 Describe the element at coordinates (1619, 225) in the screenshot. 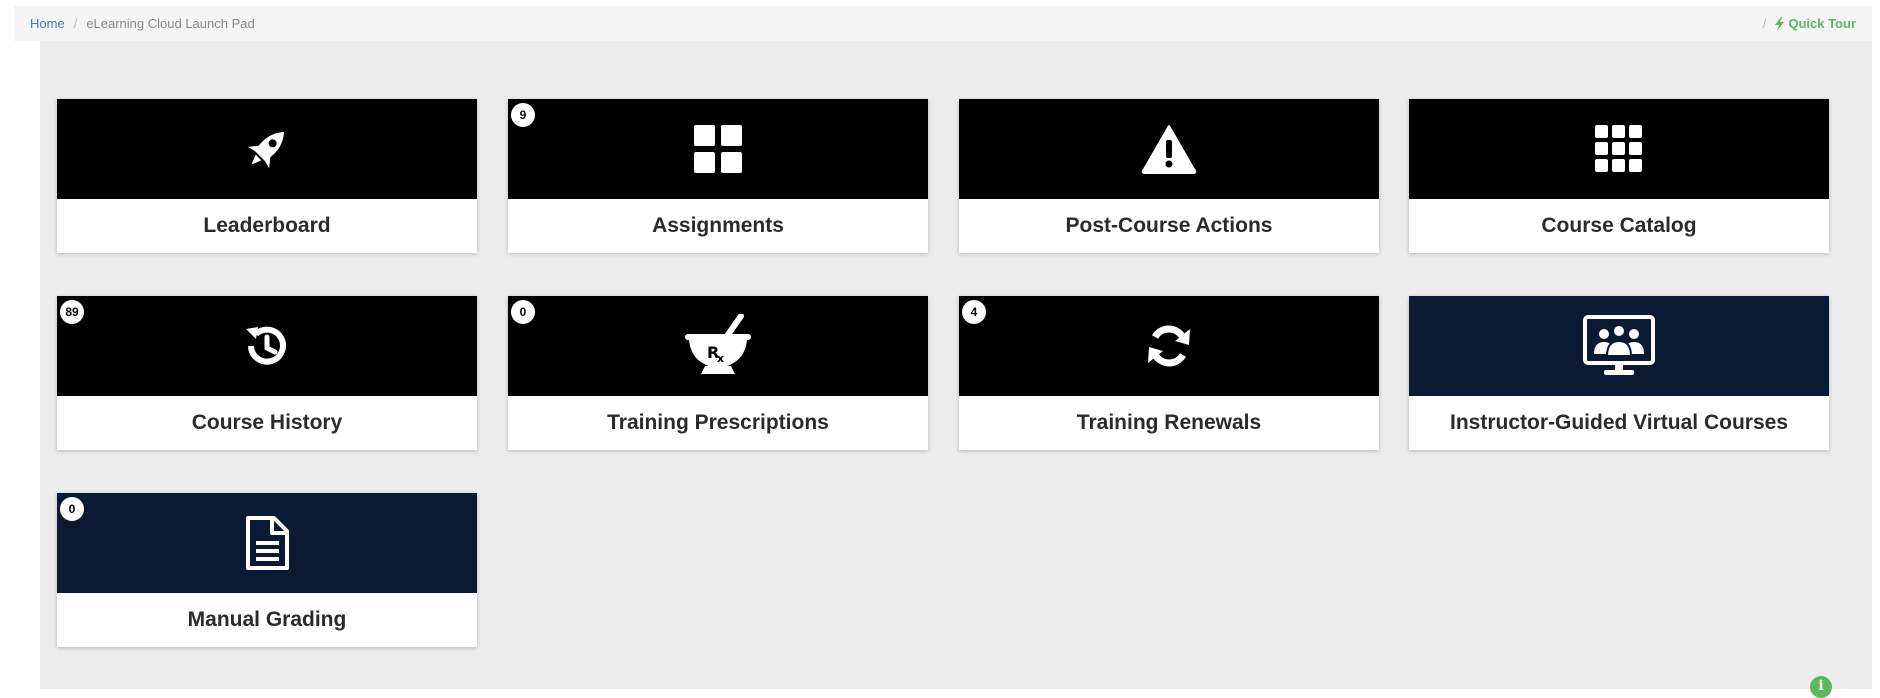

I see `tile-label: Course Catalog` at that location.